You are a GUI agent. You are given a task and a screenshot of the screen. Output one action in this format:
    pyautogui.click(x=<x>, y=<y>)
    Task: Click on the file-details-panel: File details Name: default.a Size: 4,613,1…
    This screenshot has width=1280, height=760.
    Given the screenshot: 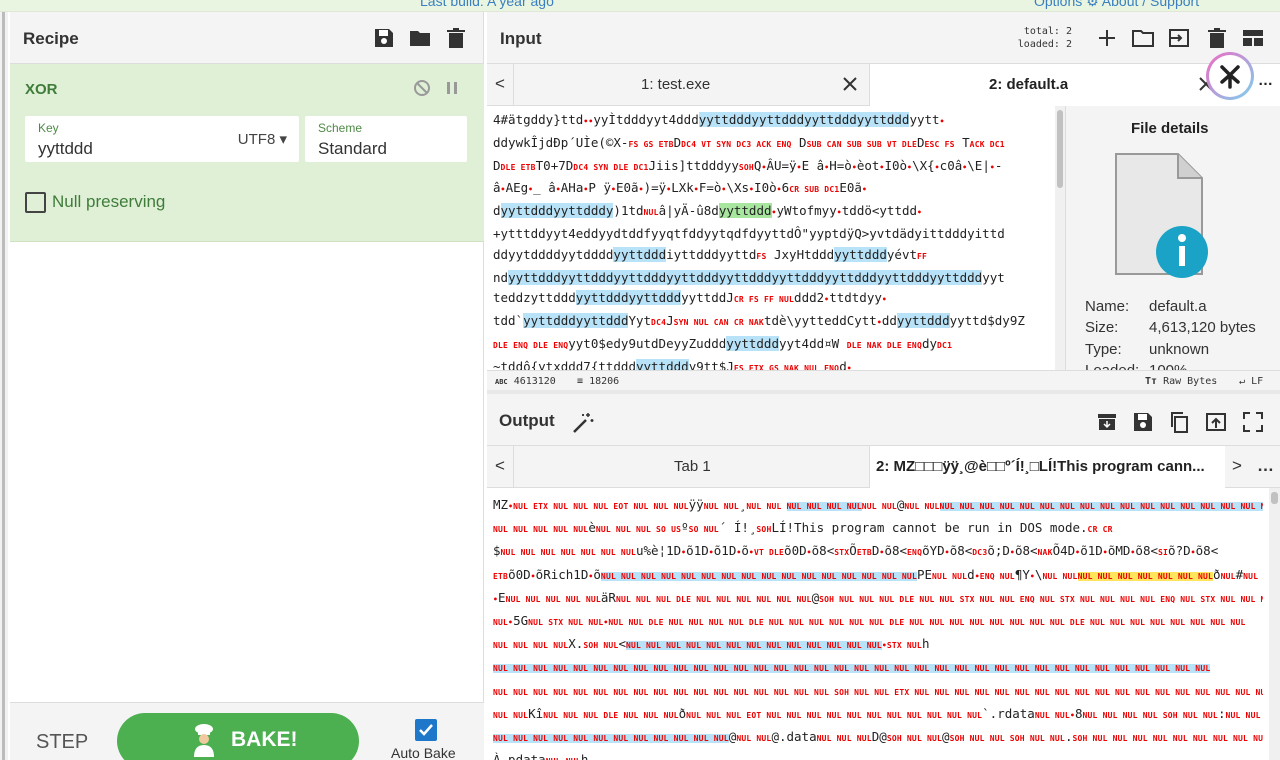 What is the action you would take?
    pyautogui.click(x=1172, y=238)
    